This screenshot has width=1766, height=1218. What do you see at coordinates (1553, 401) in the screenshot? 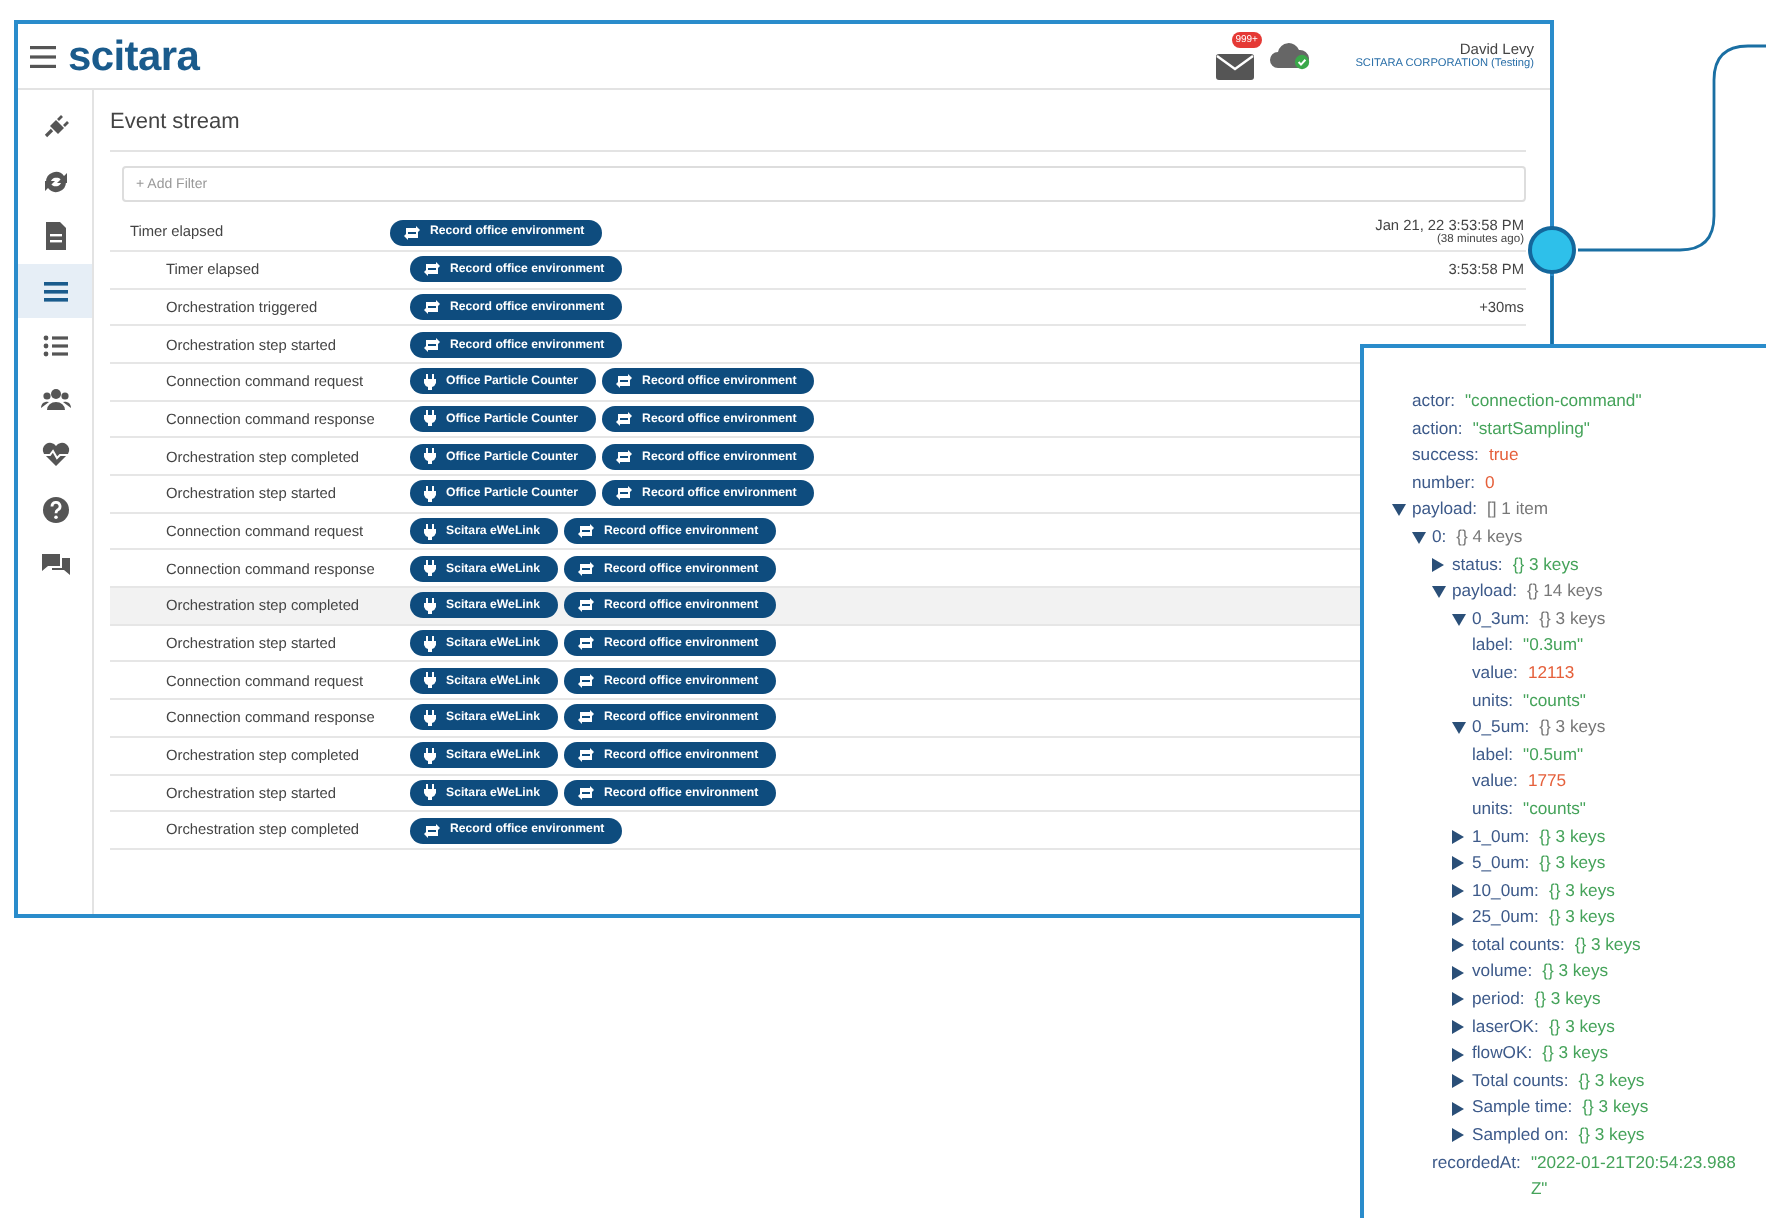
I see `json-value: "connection-command"` at bounding box center [1553, 401].